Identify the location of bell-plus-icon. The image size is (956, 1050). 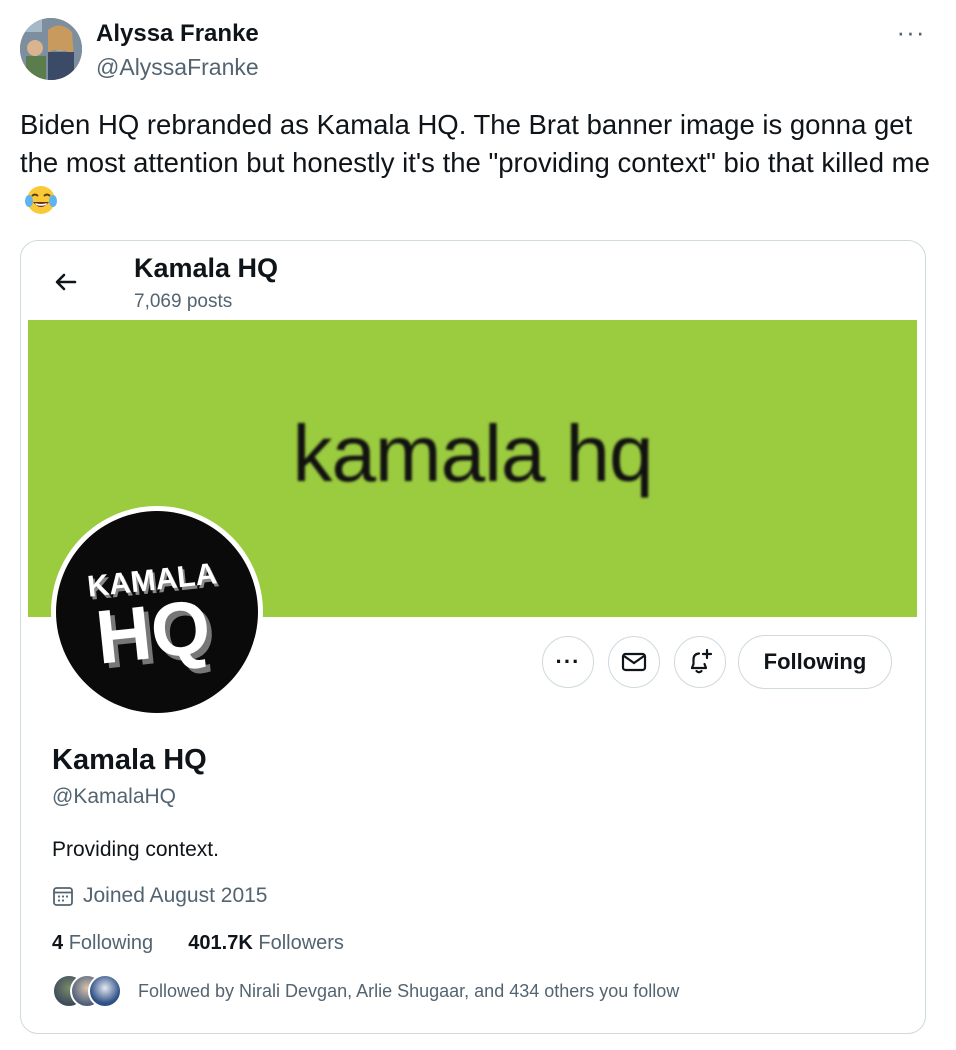
(701, 661).